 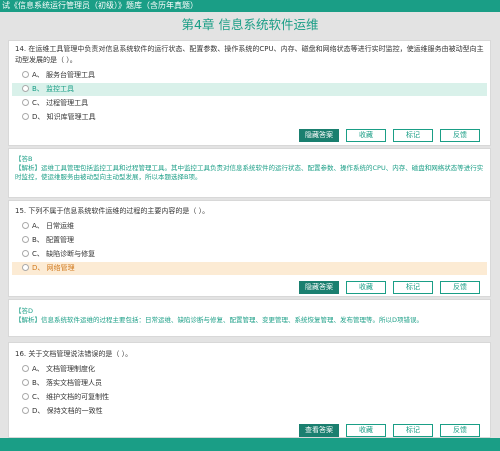 I want to click on option-b: B、 落实文档管理人员, so click(x=249, y=383).